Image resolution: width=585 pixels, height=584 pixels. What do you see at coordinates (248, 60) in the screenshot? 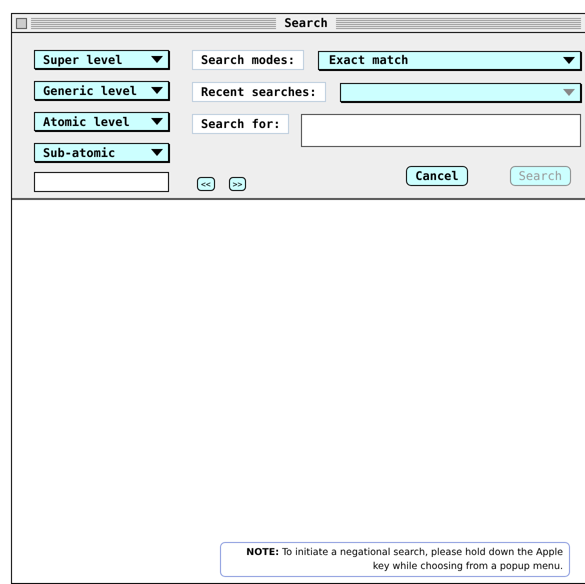
I see `search-modes-label: Search modes:` at bounding box center [248, 60].